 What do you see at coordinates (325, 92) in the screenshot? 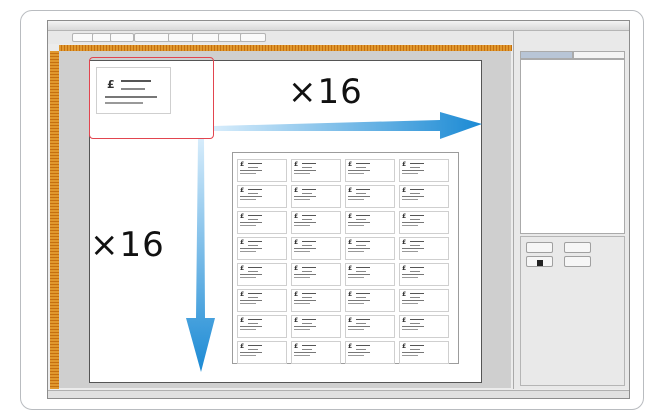
I see `horizontal-multiplier-label: ×16` at bounding box center [325, 92].